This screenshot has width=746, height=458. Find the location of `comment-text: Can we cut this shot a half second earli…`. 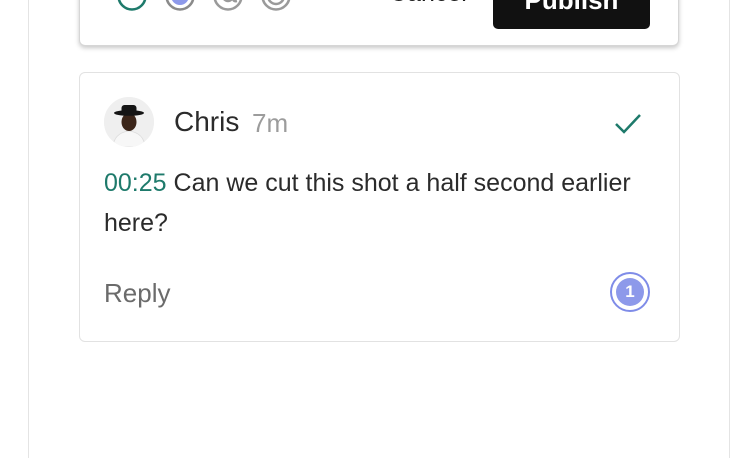

comment-text: Can we cut this shot a half second earli… is located at coordinates (367, 203).